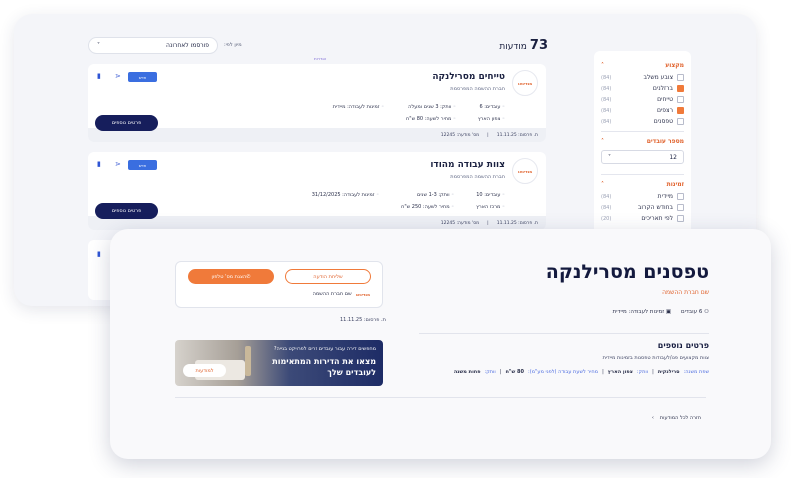  What do you see at coordinates (642, 196) in the screenshot?
I see `filter-option: מיידית (84)` at bounding box center [642, 196].